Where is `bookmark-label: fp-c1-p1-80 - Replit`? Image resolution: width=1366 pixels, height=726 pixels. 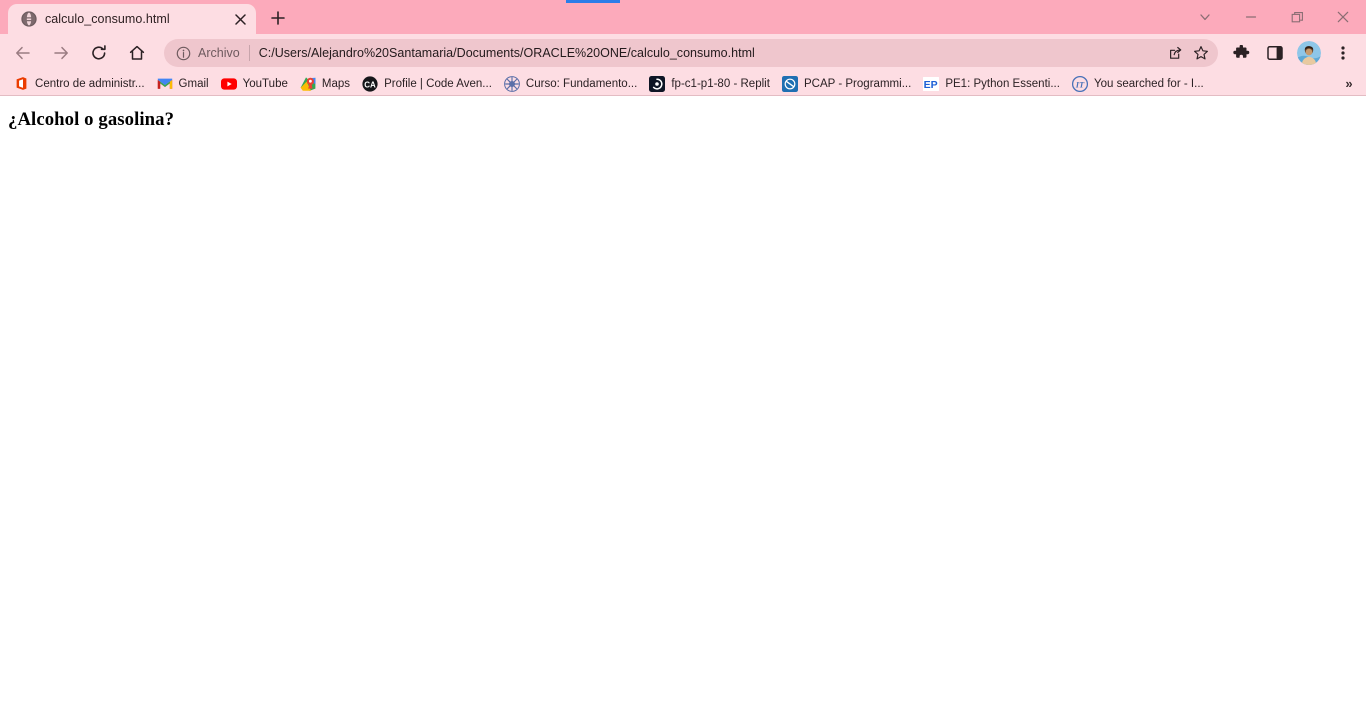 bookmark-label: fp-c1-p1-80 - Replit is located at coordinates (720, 83).